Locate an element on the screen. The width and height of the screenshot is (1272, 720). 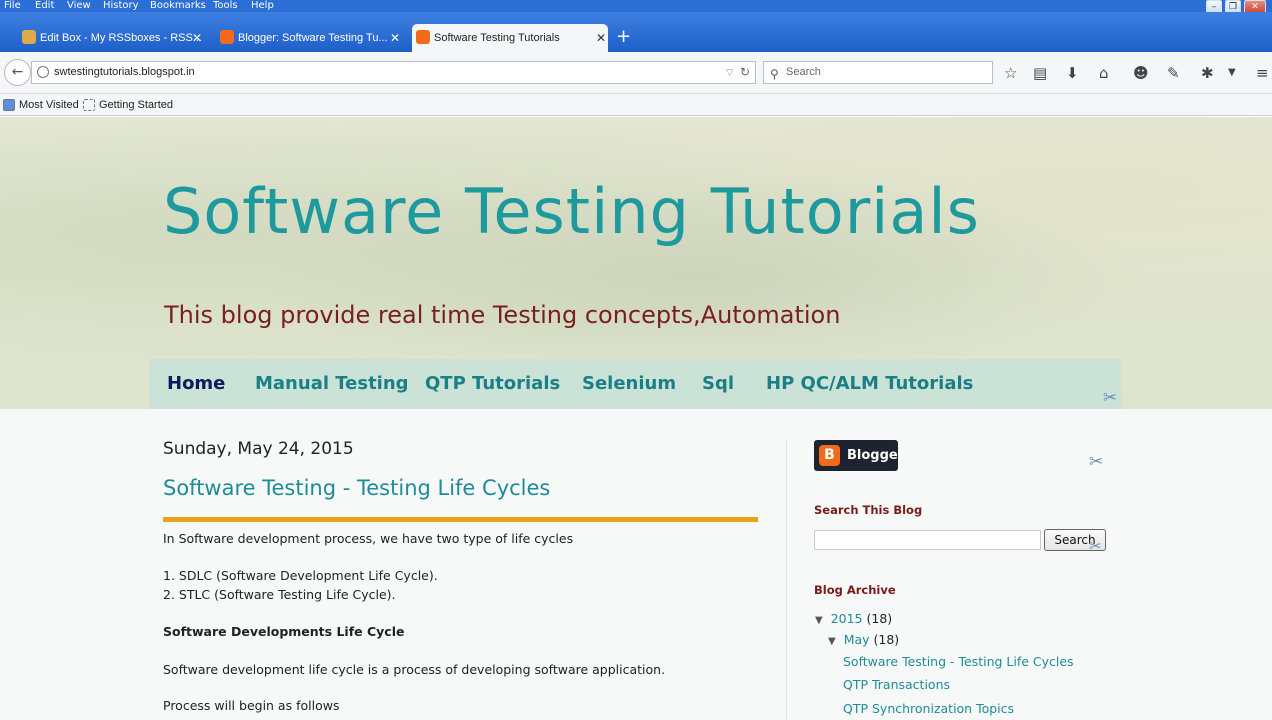
page-icon is located at coordinates (89, 105).